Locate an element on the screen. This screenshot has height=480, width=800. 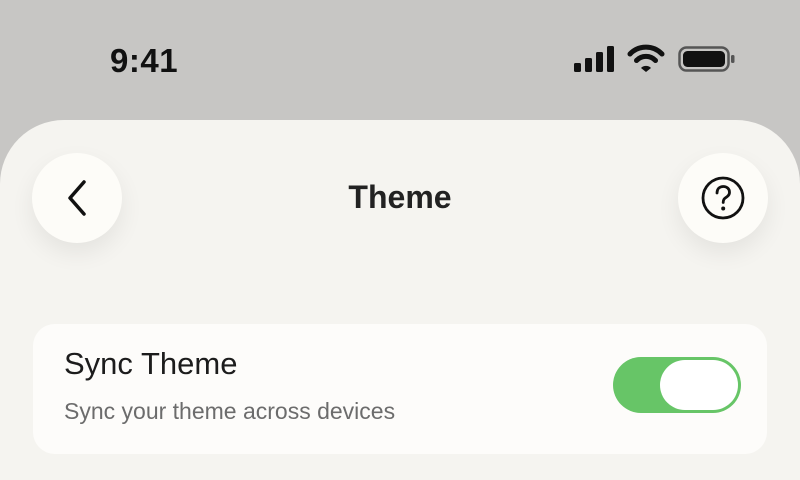
help-button is located at coordinates (723, 198).